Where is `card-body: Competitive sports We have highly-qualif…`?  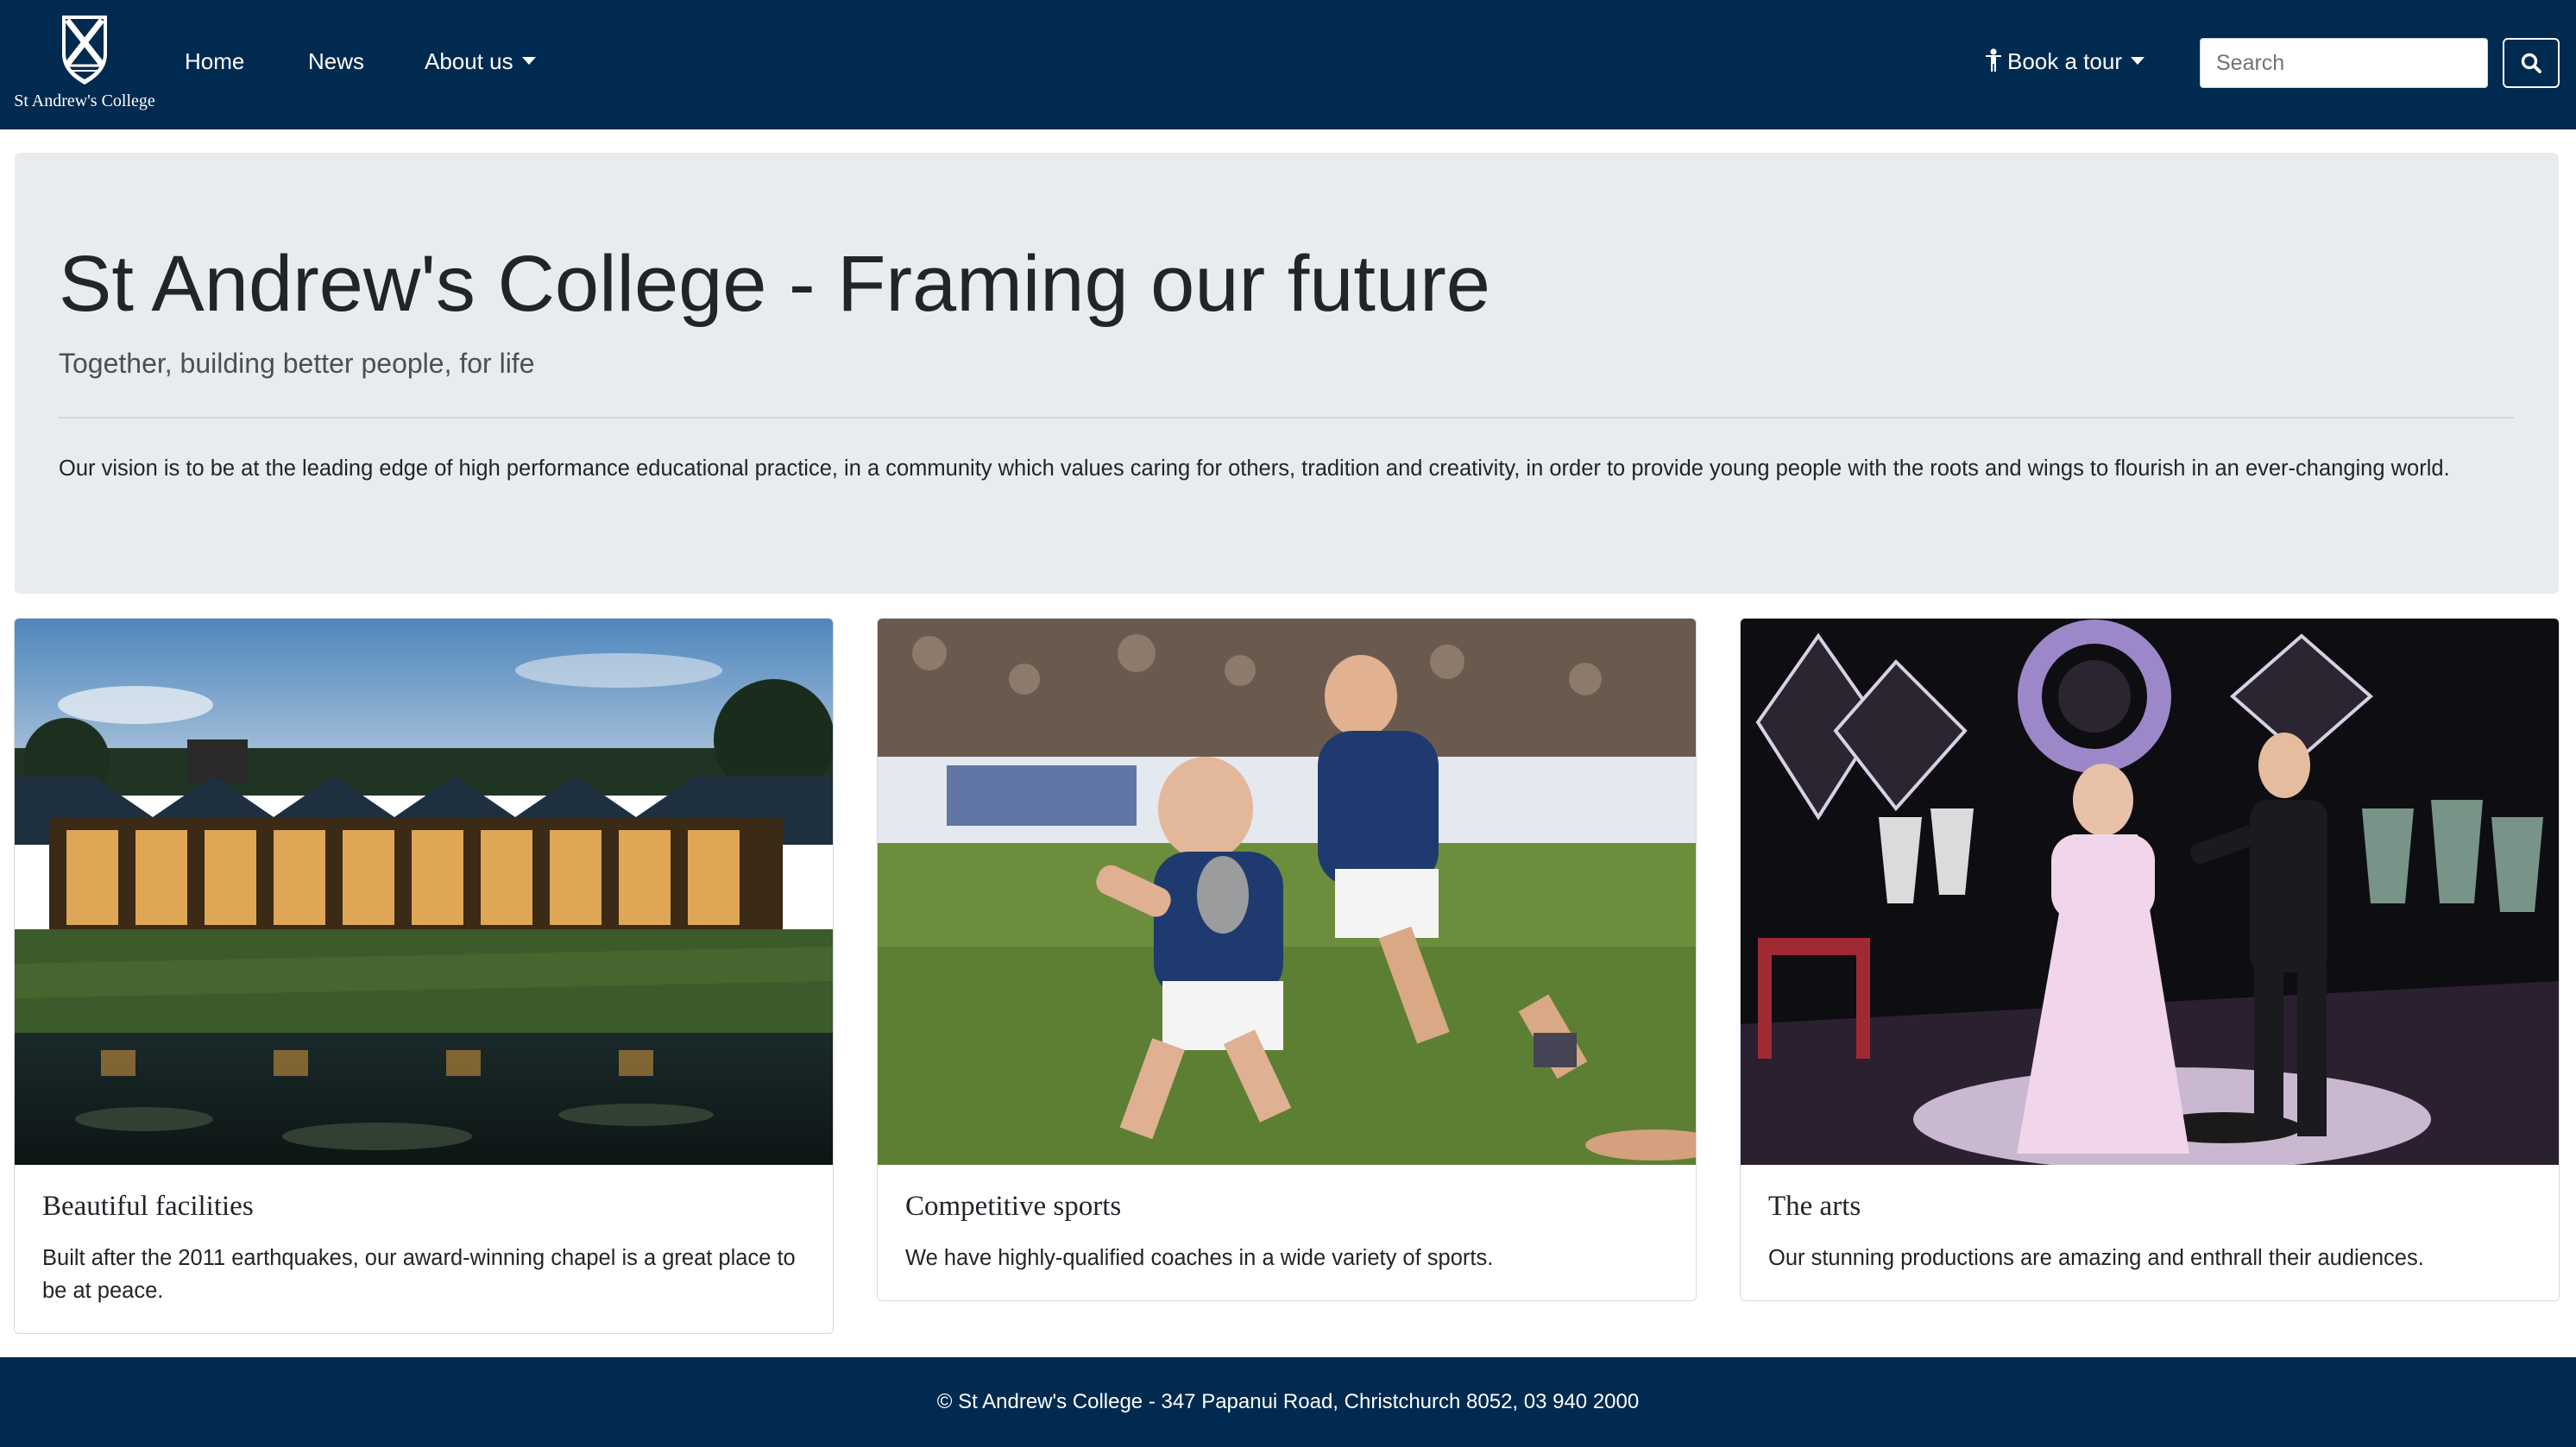
card-body: Competitive sports We have highly-qualif… is located at coordinates (1287, 1232).